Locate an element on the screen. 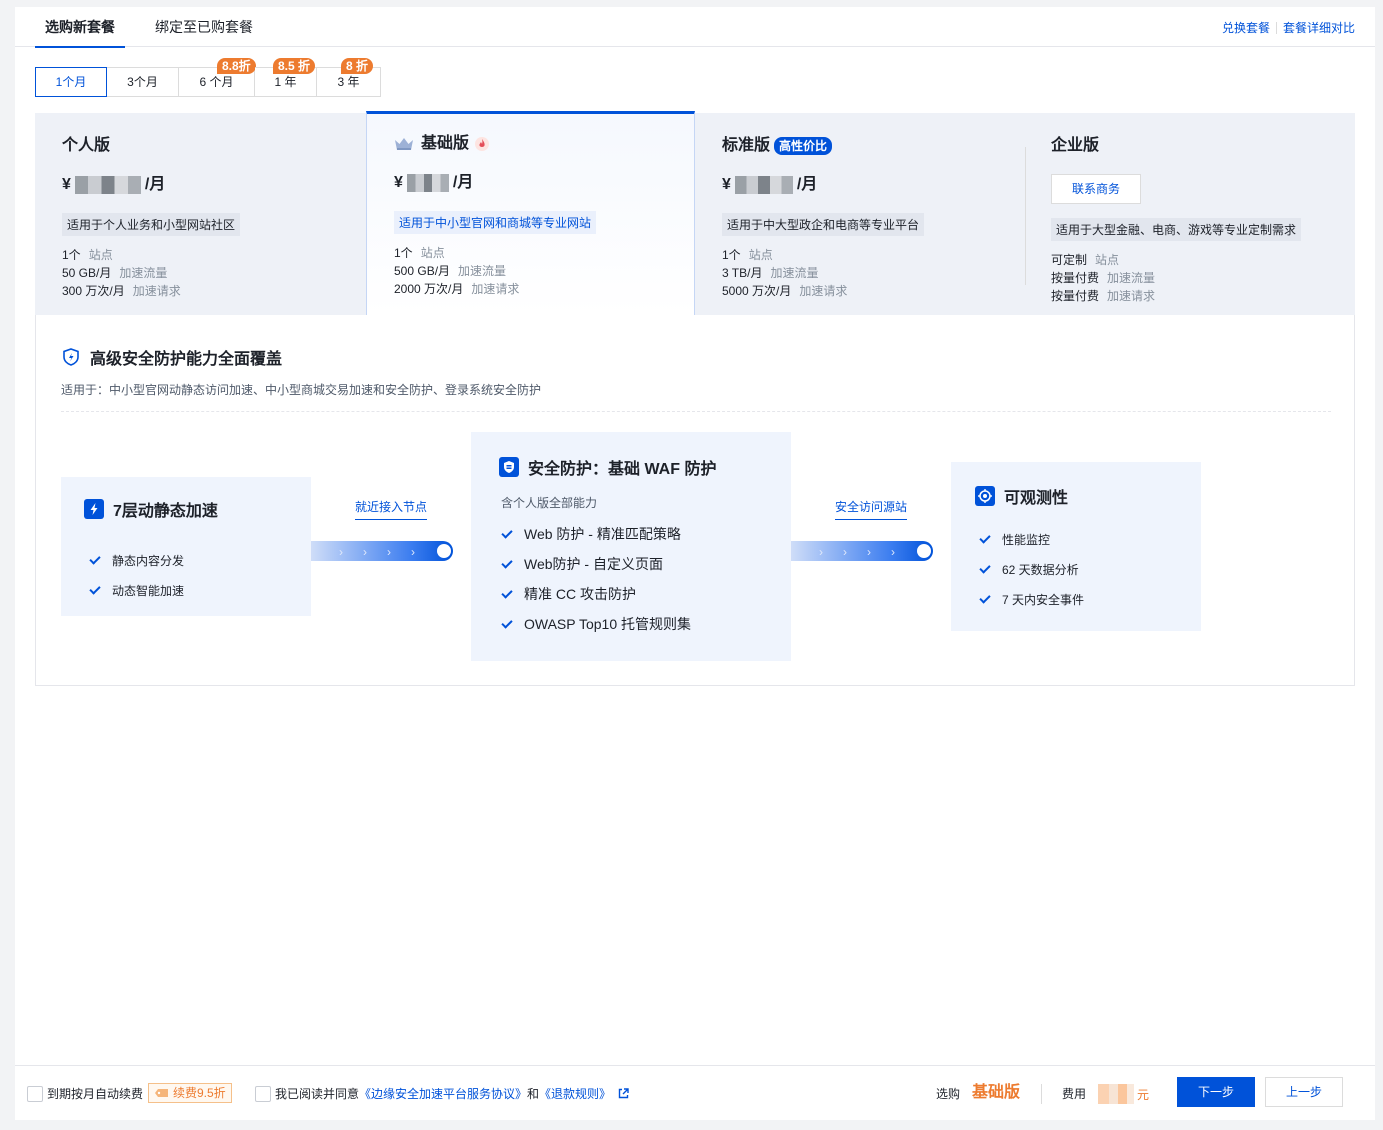  list-item-text: OWASP Top10 托管规则集 is located at coordinates (608, 624).